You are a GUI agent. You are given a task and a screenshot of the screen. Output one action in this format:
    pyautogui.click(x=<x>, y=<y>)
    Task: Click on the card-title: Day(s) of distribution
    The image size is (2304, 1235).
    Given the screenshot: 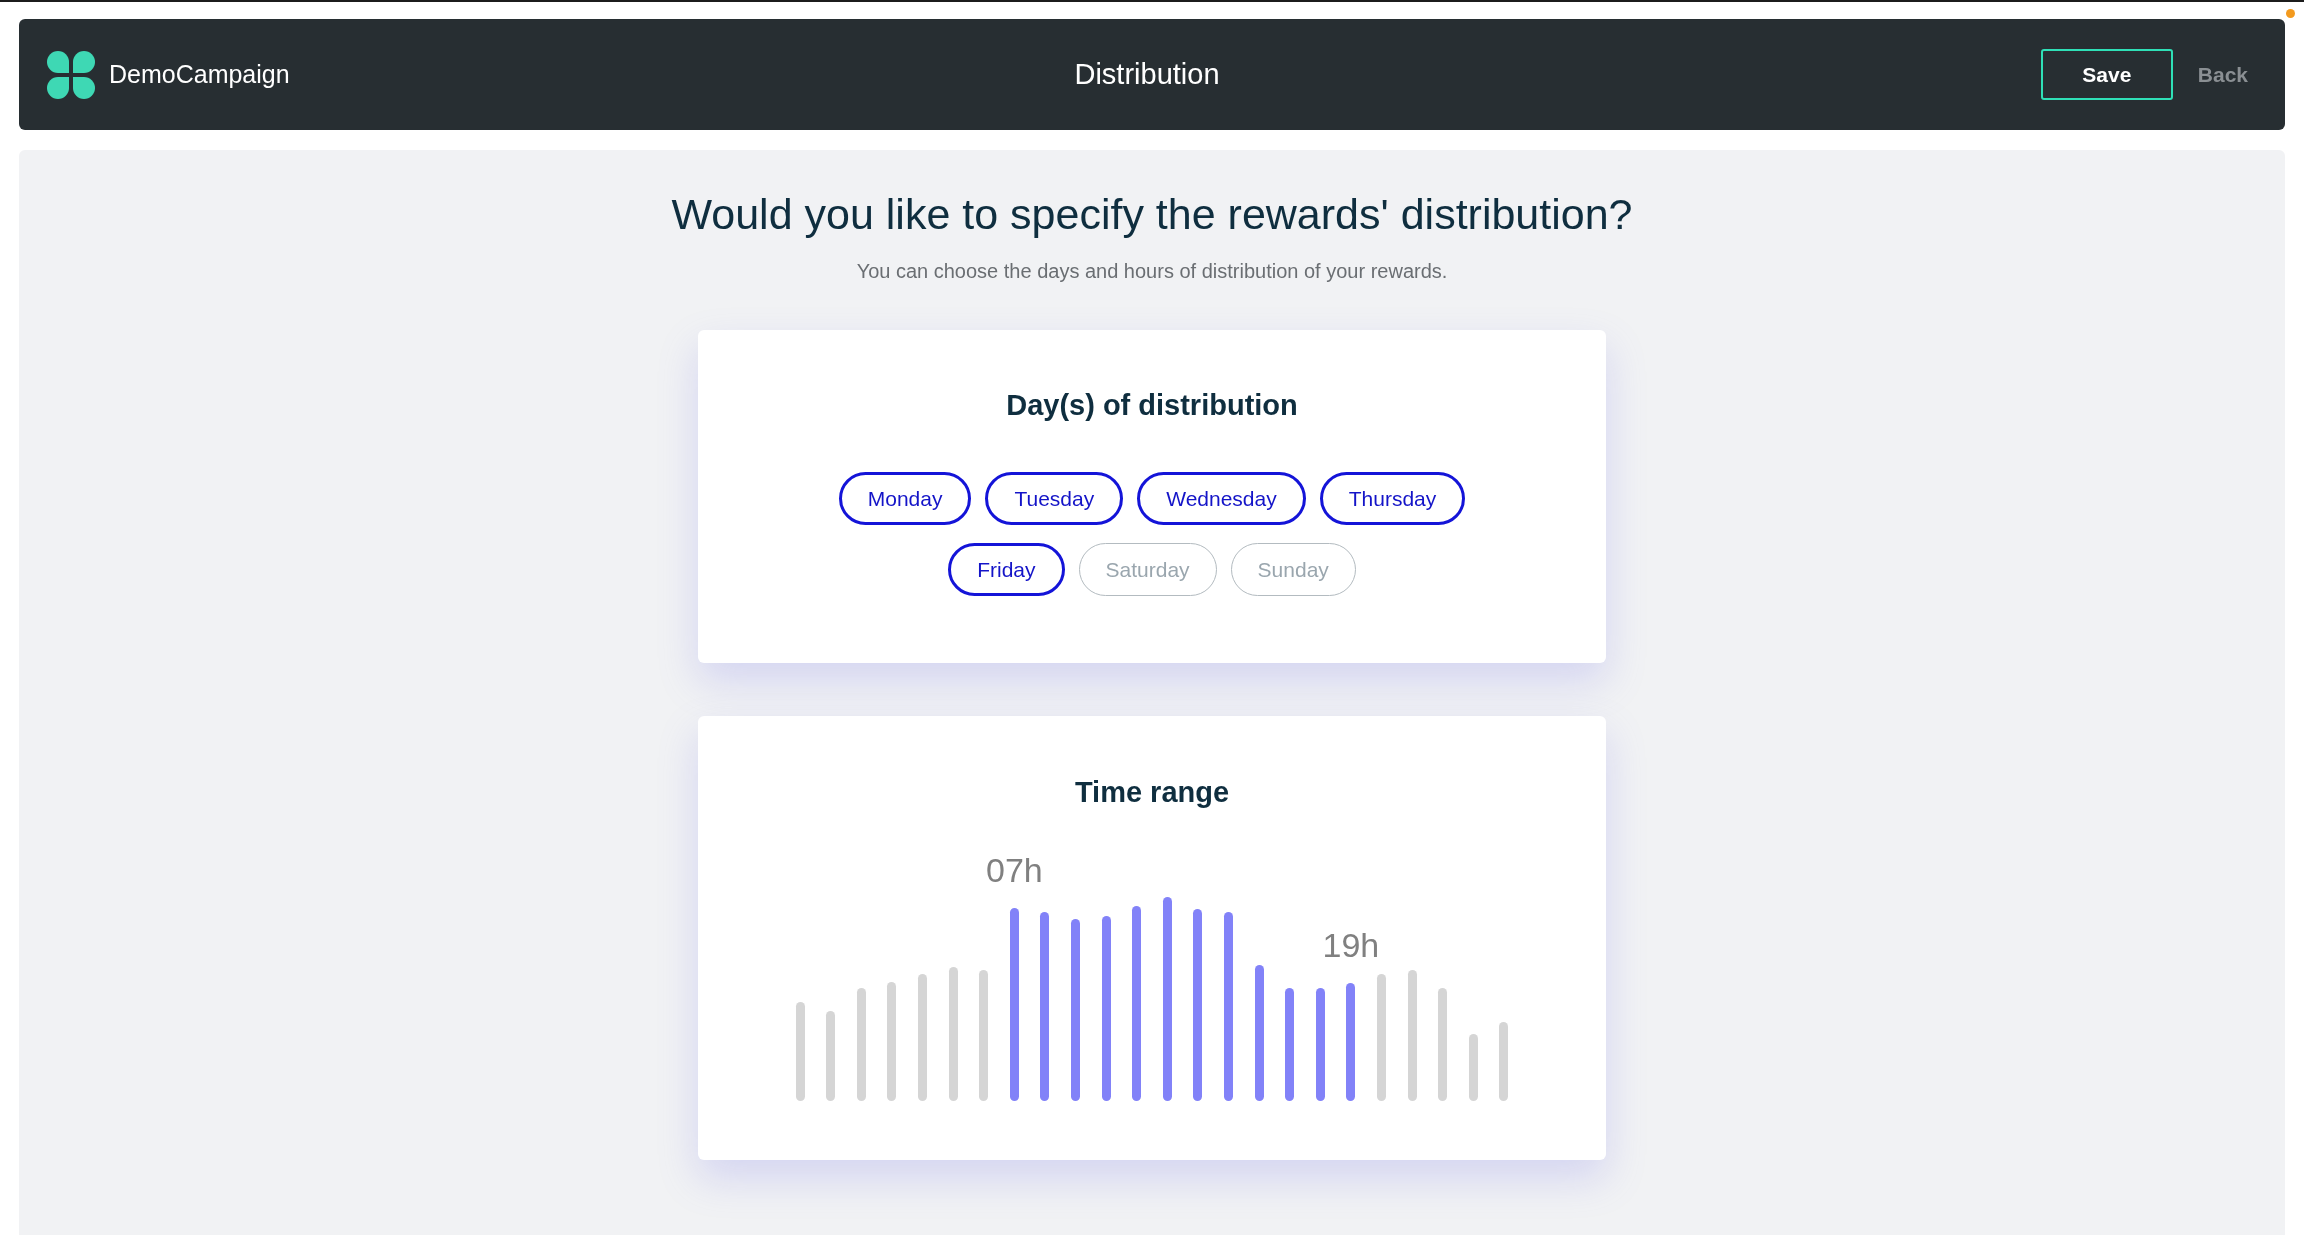 What is the action you would take?
    pyautogui.click(x=1152, y=405)
    